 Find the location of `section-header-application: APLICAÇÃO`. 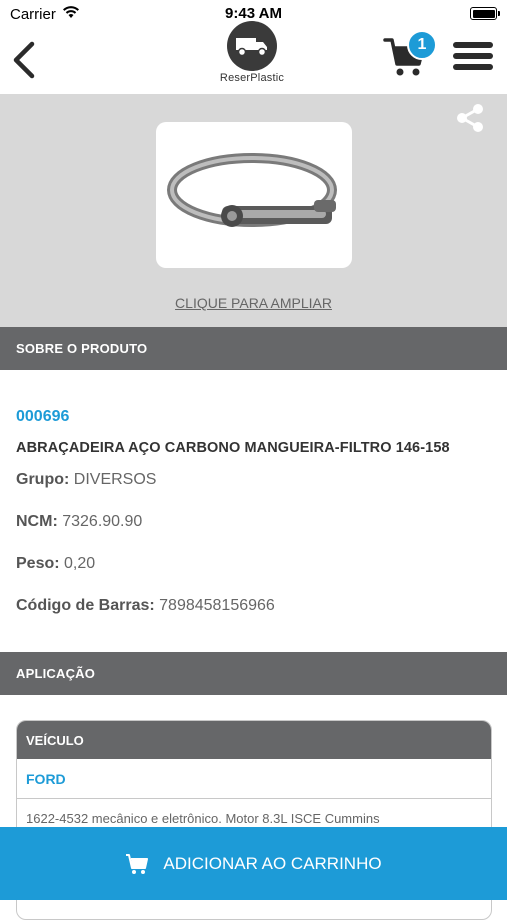

section-header-application: APLICAÇÃO is located at coordinates (253, 673).